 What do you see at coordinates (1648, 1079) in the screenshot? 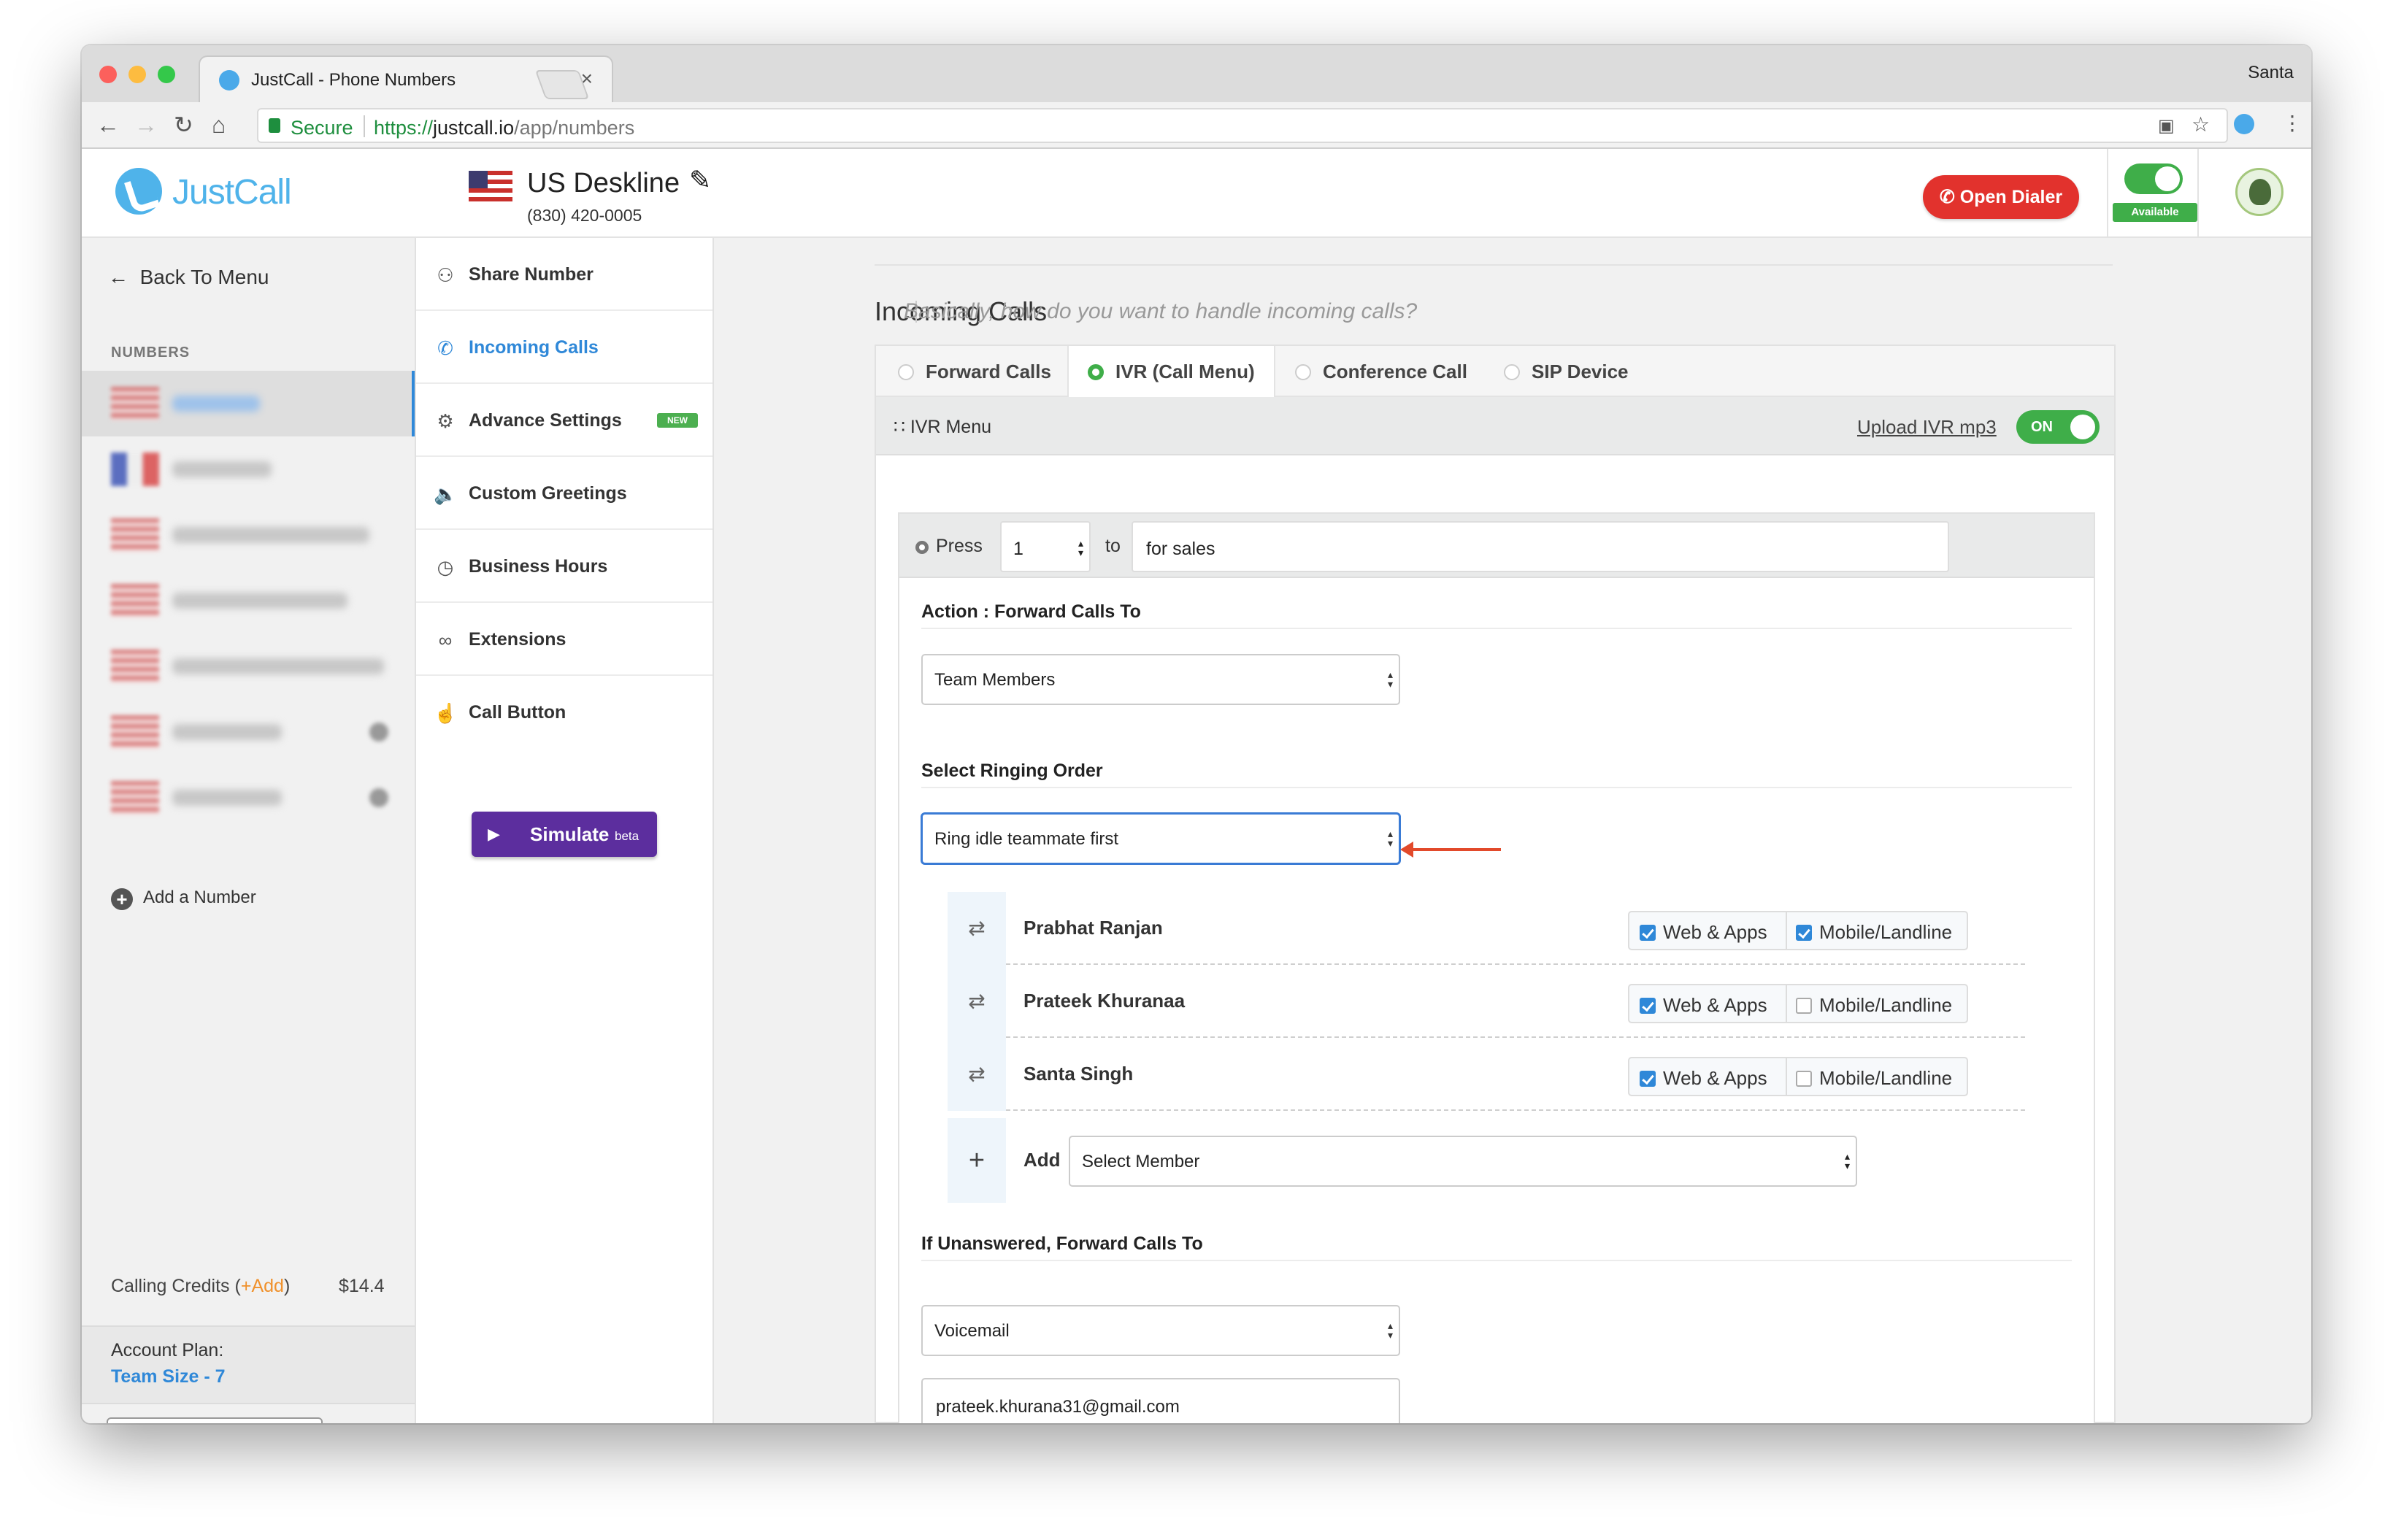
I see `checkbox-checked-icon` at bounding box center [1648, 1079].